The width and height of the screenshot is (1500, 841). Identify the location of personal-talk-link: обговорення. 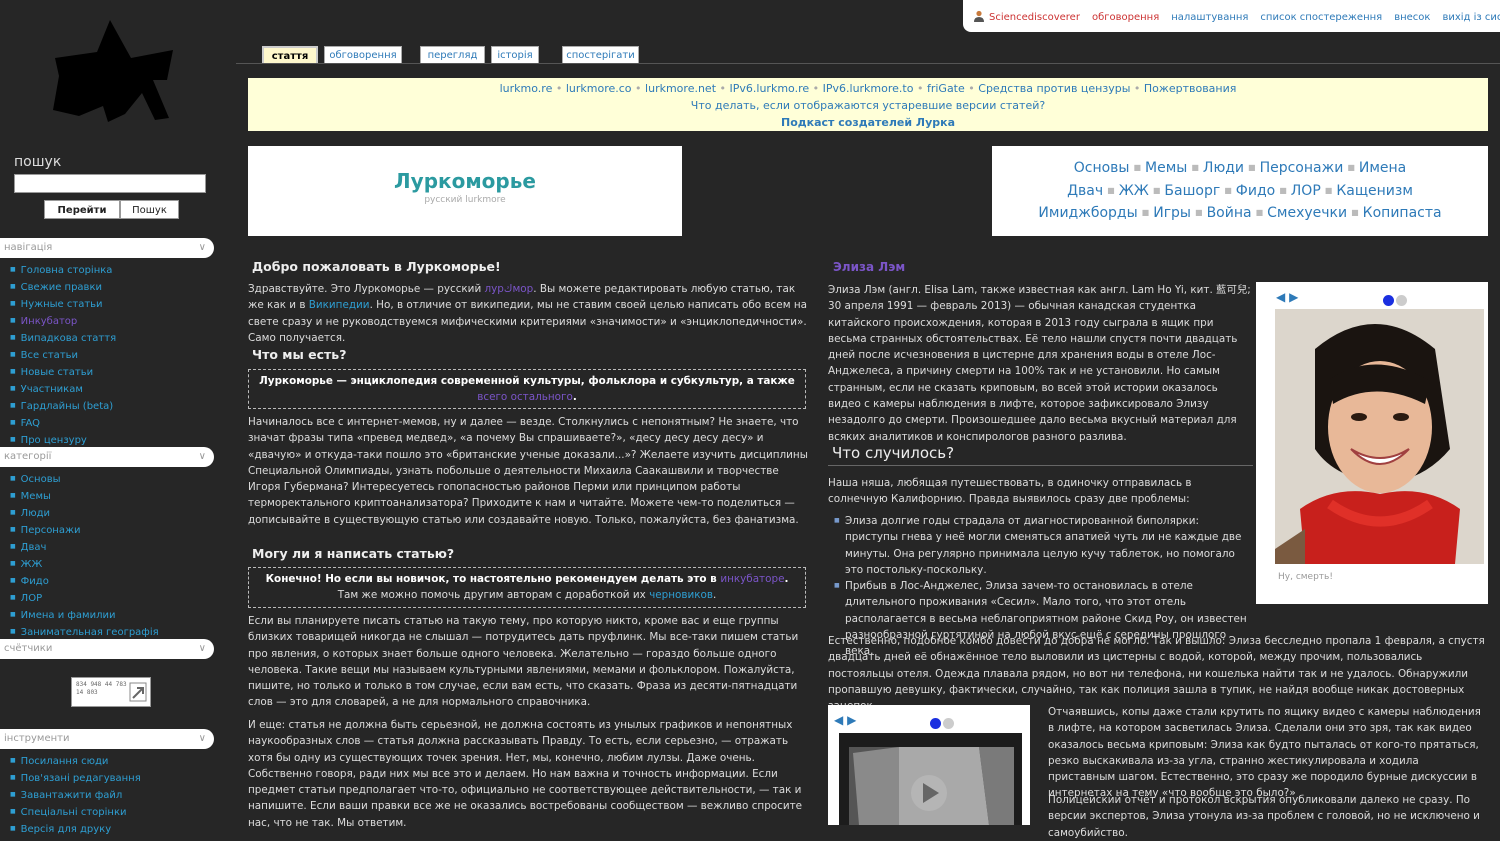
(1125, 17).